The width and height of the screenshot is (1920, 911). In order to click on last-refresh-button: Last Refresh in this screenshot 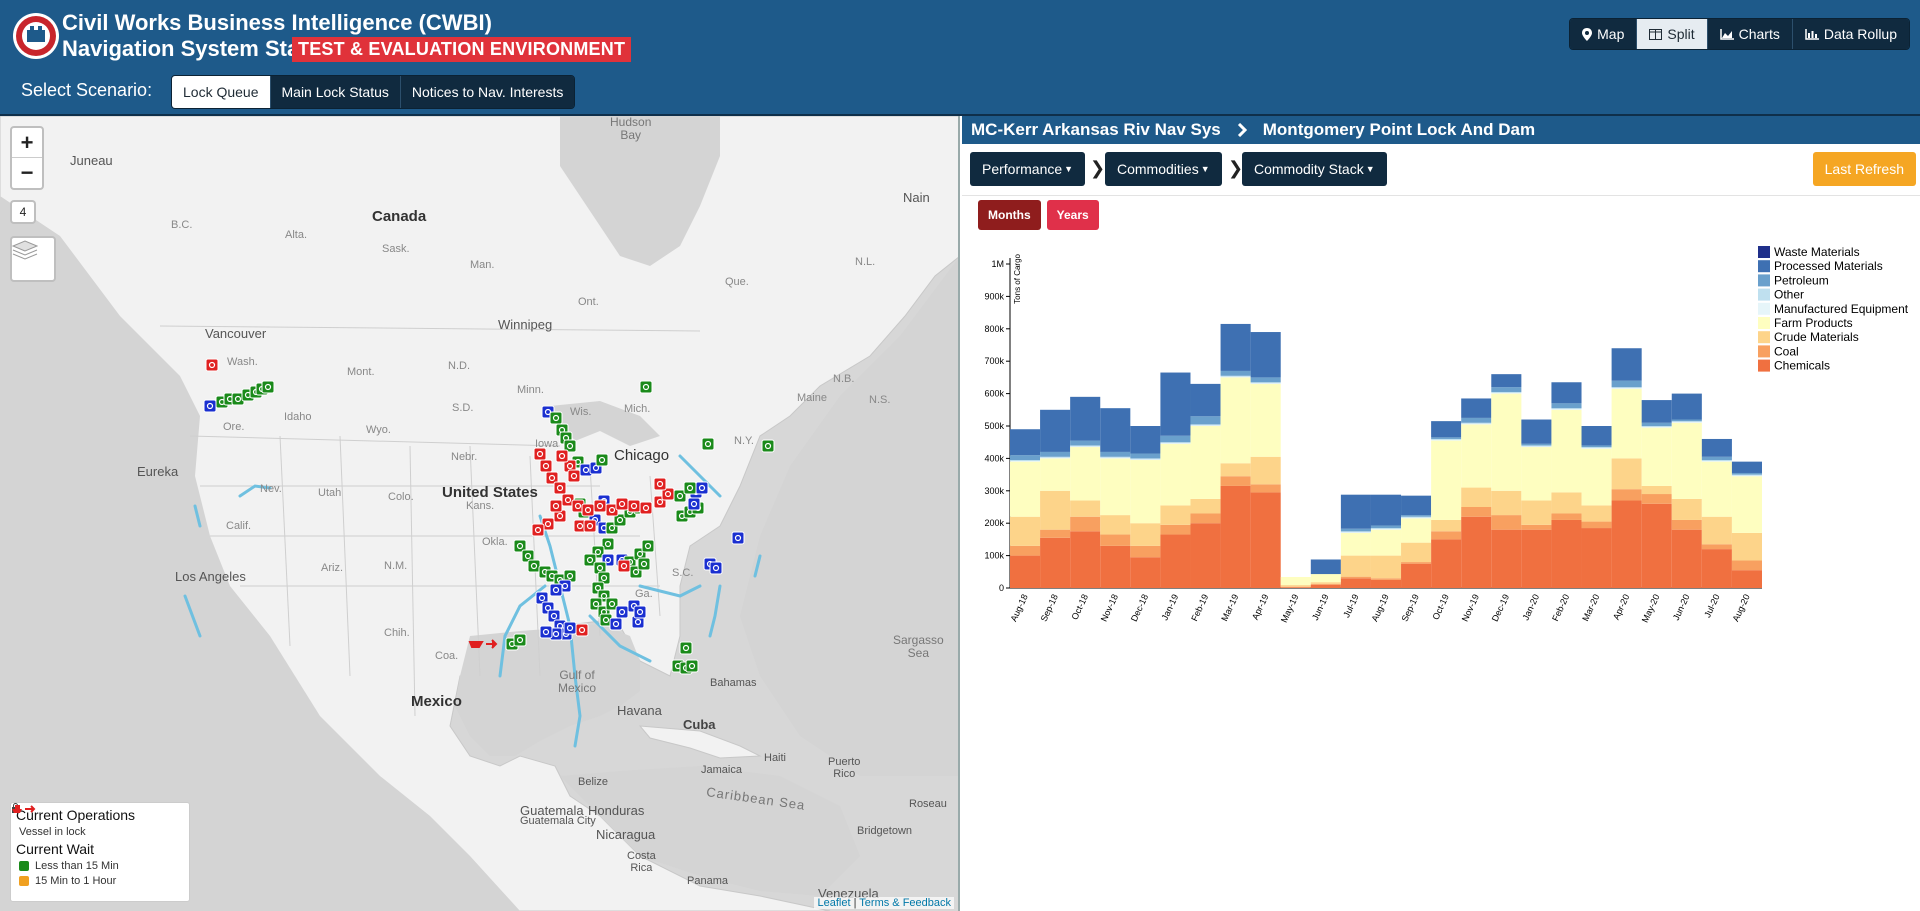, I will do `click(1864, 169)`.